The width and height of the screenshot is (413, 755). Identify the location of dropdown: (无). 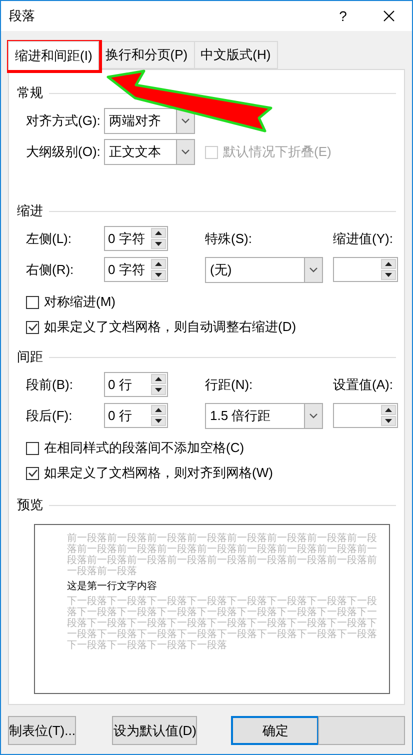
(264, 269).